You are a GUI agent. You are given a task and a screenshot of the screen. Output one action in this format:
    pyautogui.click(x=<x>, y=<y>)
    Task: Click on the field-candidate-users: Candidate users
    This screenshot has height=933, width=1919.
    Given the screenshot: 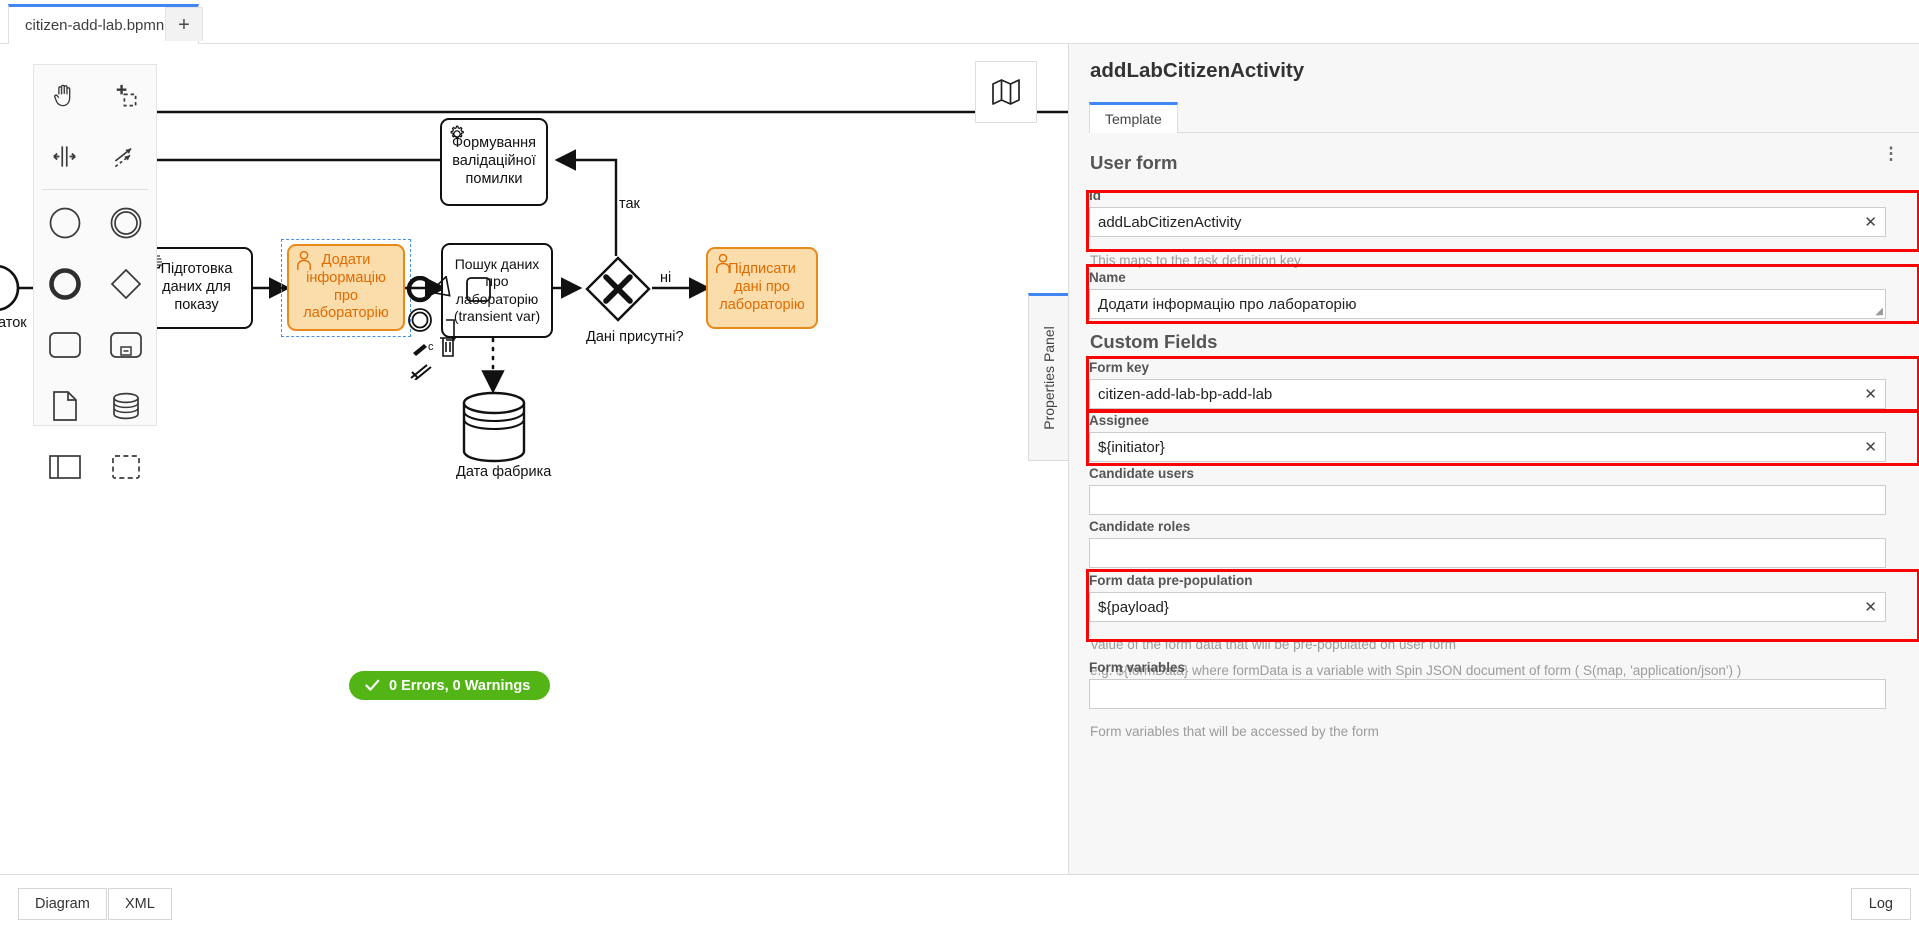 What is the action you would take?
    pyautogui.click(x=1494, y=490)
    